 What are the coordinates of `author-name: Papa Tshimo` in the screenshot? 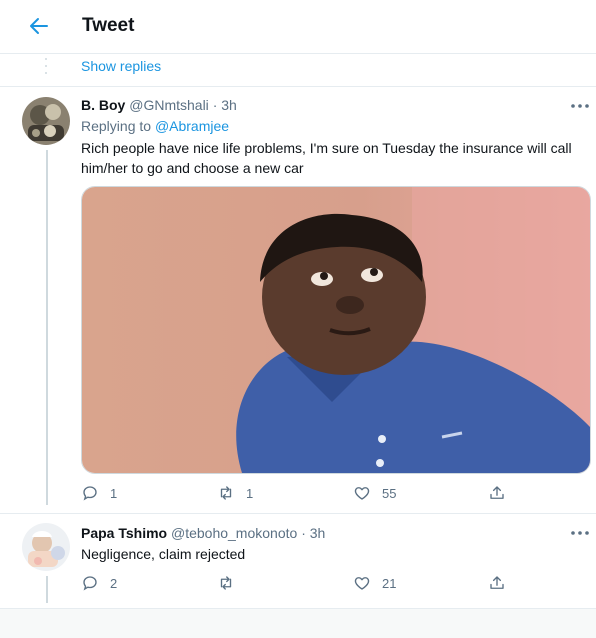 It's located at (124, 533).